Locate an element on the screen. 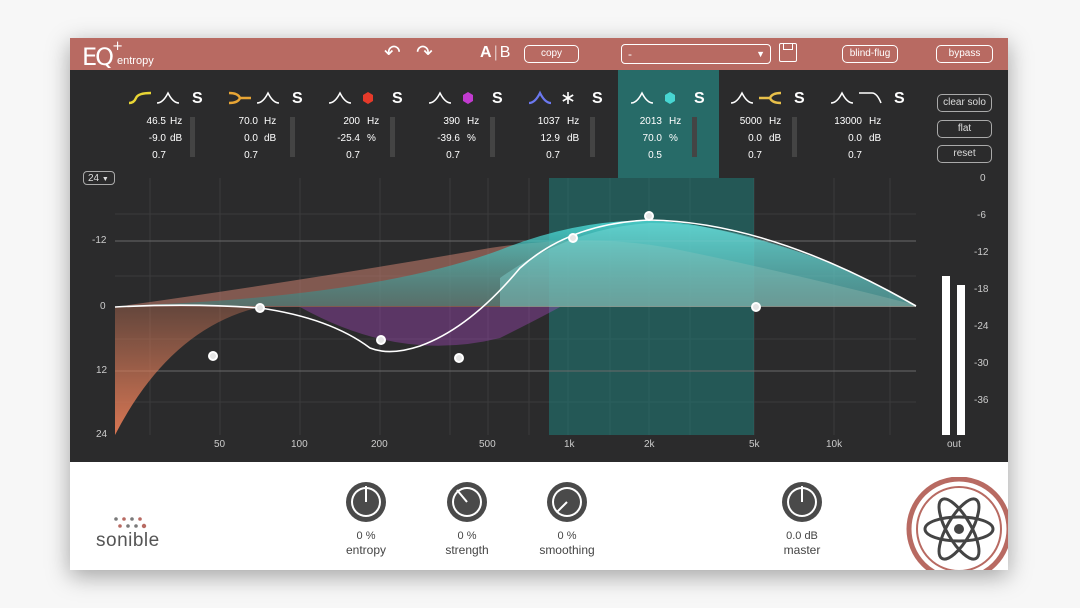 The height and width of the screenshot is (608, 1080). notch-orange-icon is located at coordinates (240, 98).